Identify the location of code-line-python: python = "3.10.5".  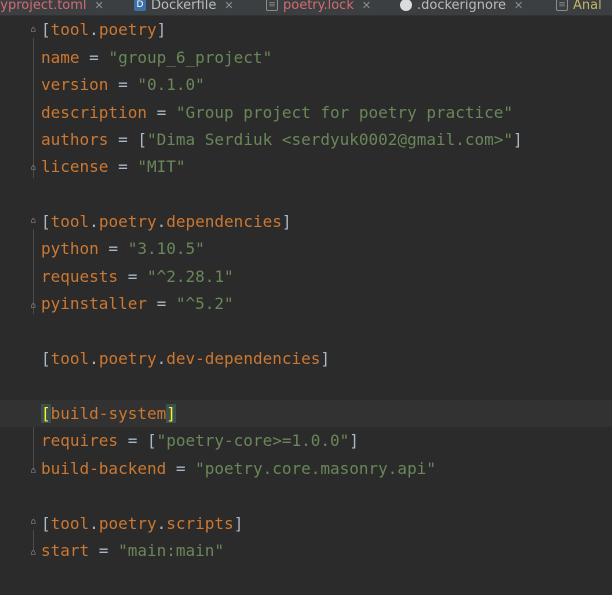
(123, 248).